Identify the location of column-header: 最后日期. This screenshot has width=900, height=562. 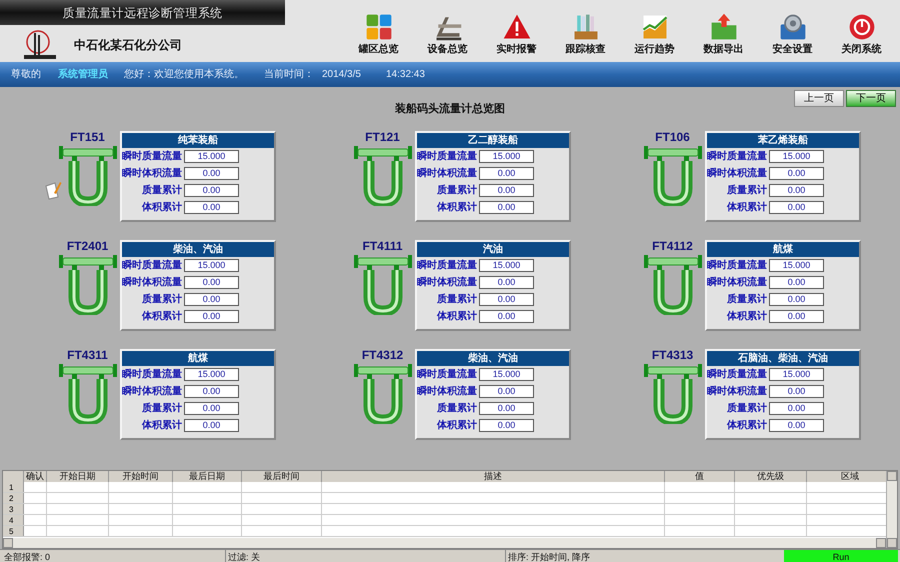
(207, 476).